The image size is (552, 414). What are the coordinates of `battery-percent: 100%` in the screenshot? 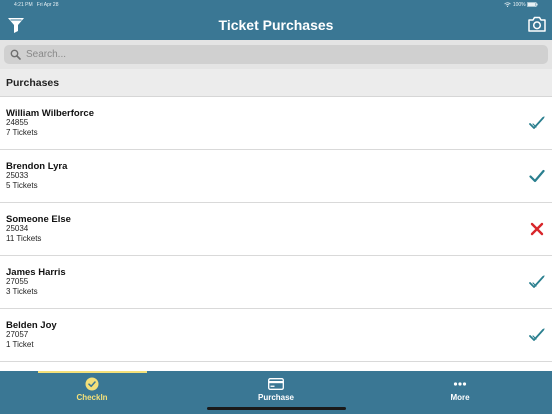 It's located at (519, 5).